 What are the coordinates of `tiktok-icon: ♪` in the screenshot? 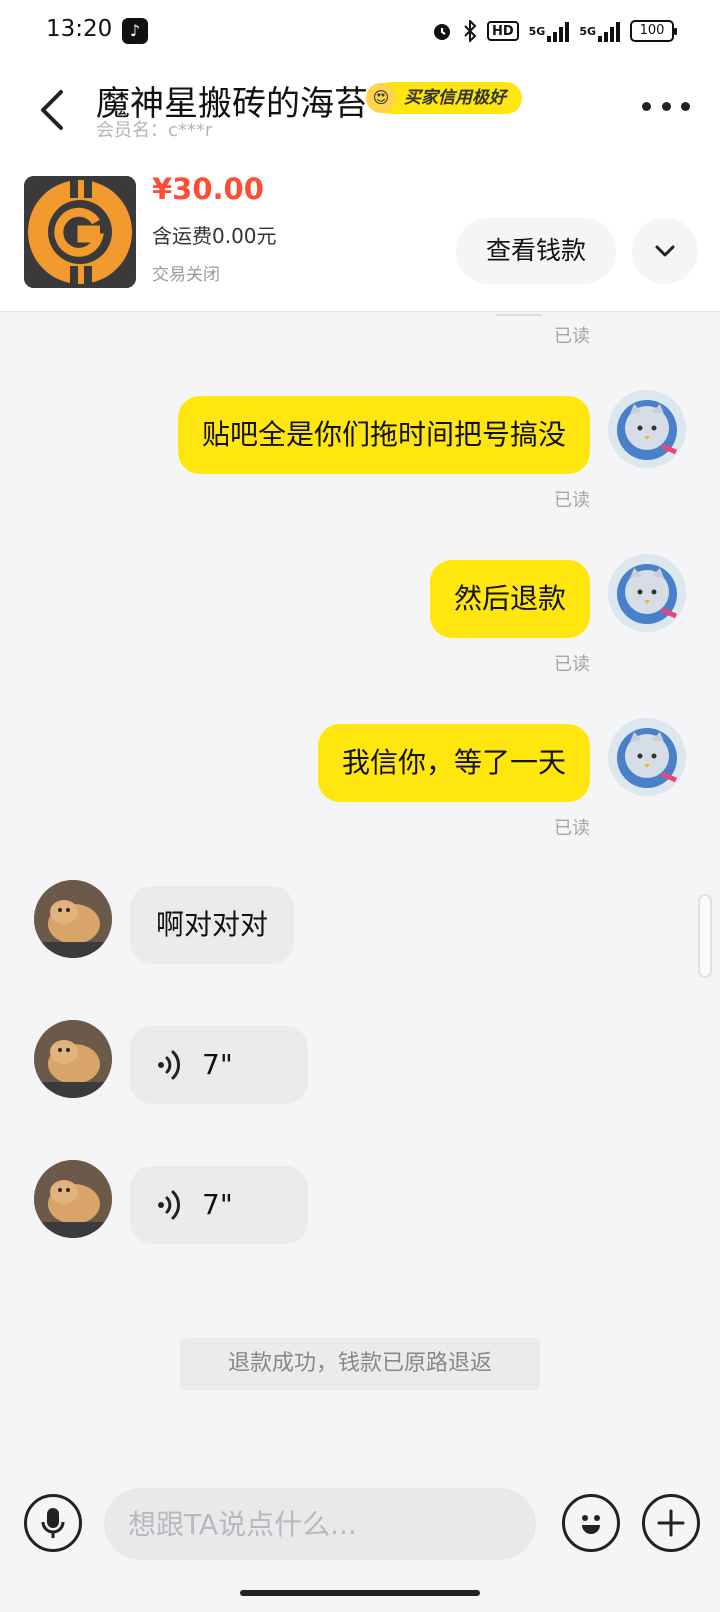 It's located at (135, 31).